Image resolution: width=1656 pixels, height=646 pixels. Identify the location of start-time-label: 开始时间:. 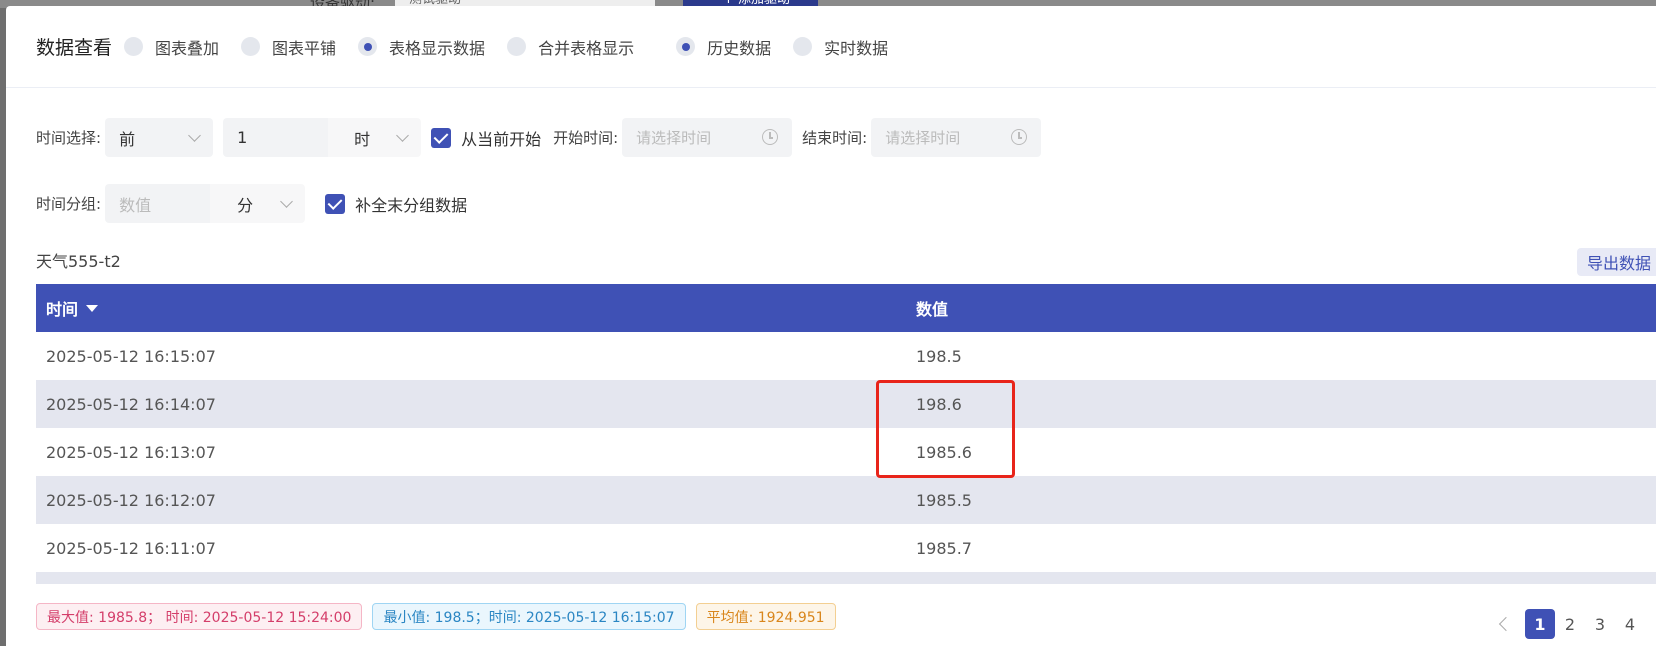
(586, 138).